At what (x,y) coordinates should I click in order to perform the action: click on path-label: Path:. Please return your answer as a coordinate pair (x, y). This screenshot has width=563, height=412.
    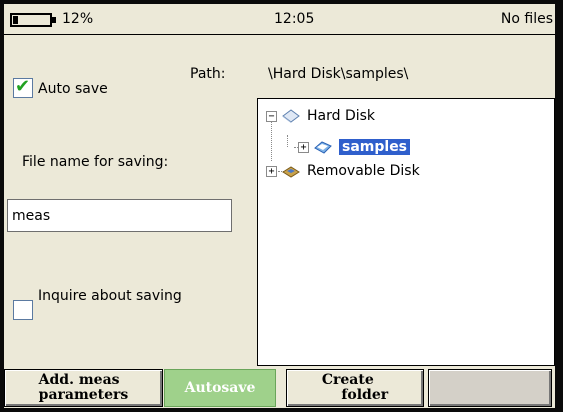
    Looking at the image, I should click on (208, 74).